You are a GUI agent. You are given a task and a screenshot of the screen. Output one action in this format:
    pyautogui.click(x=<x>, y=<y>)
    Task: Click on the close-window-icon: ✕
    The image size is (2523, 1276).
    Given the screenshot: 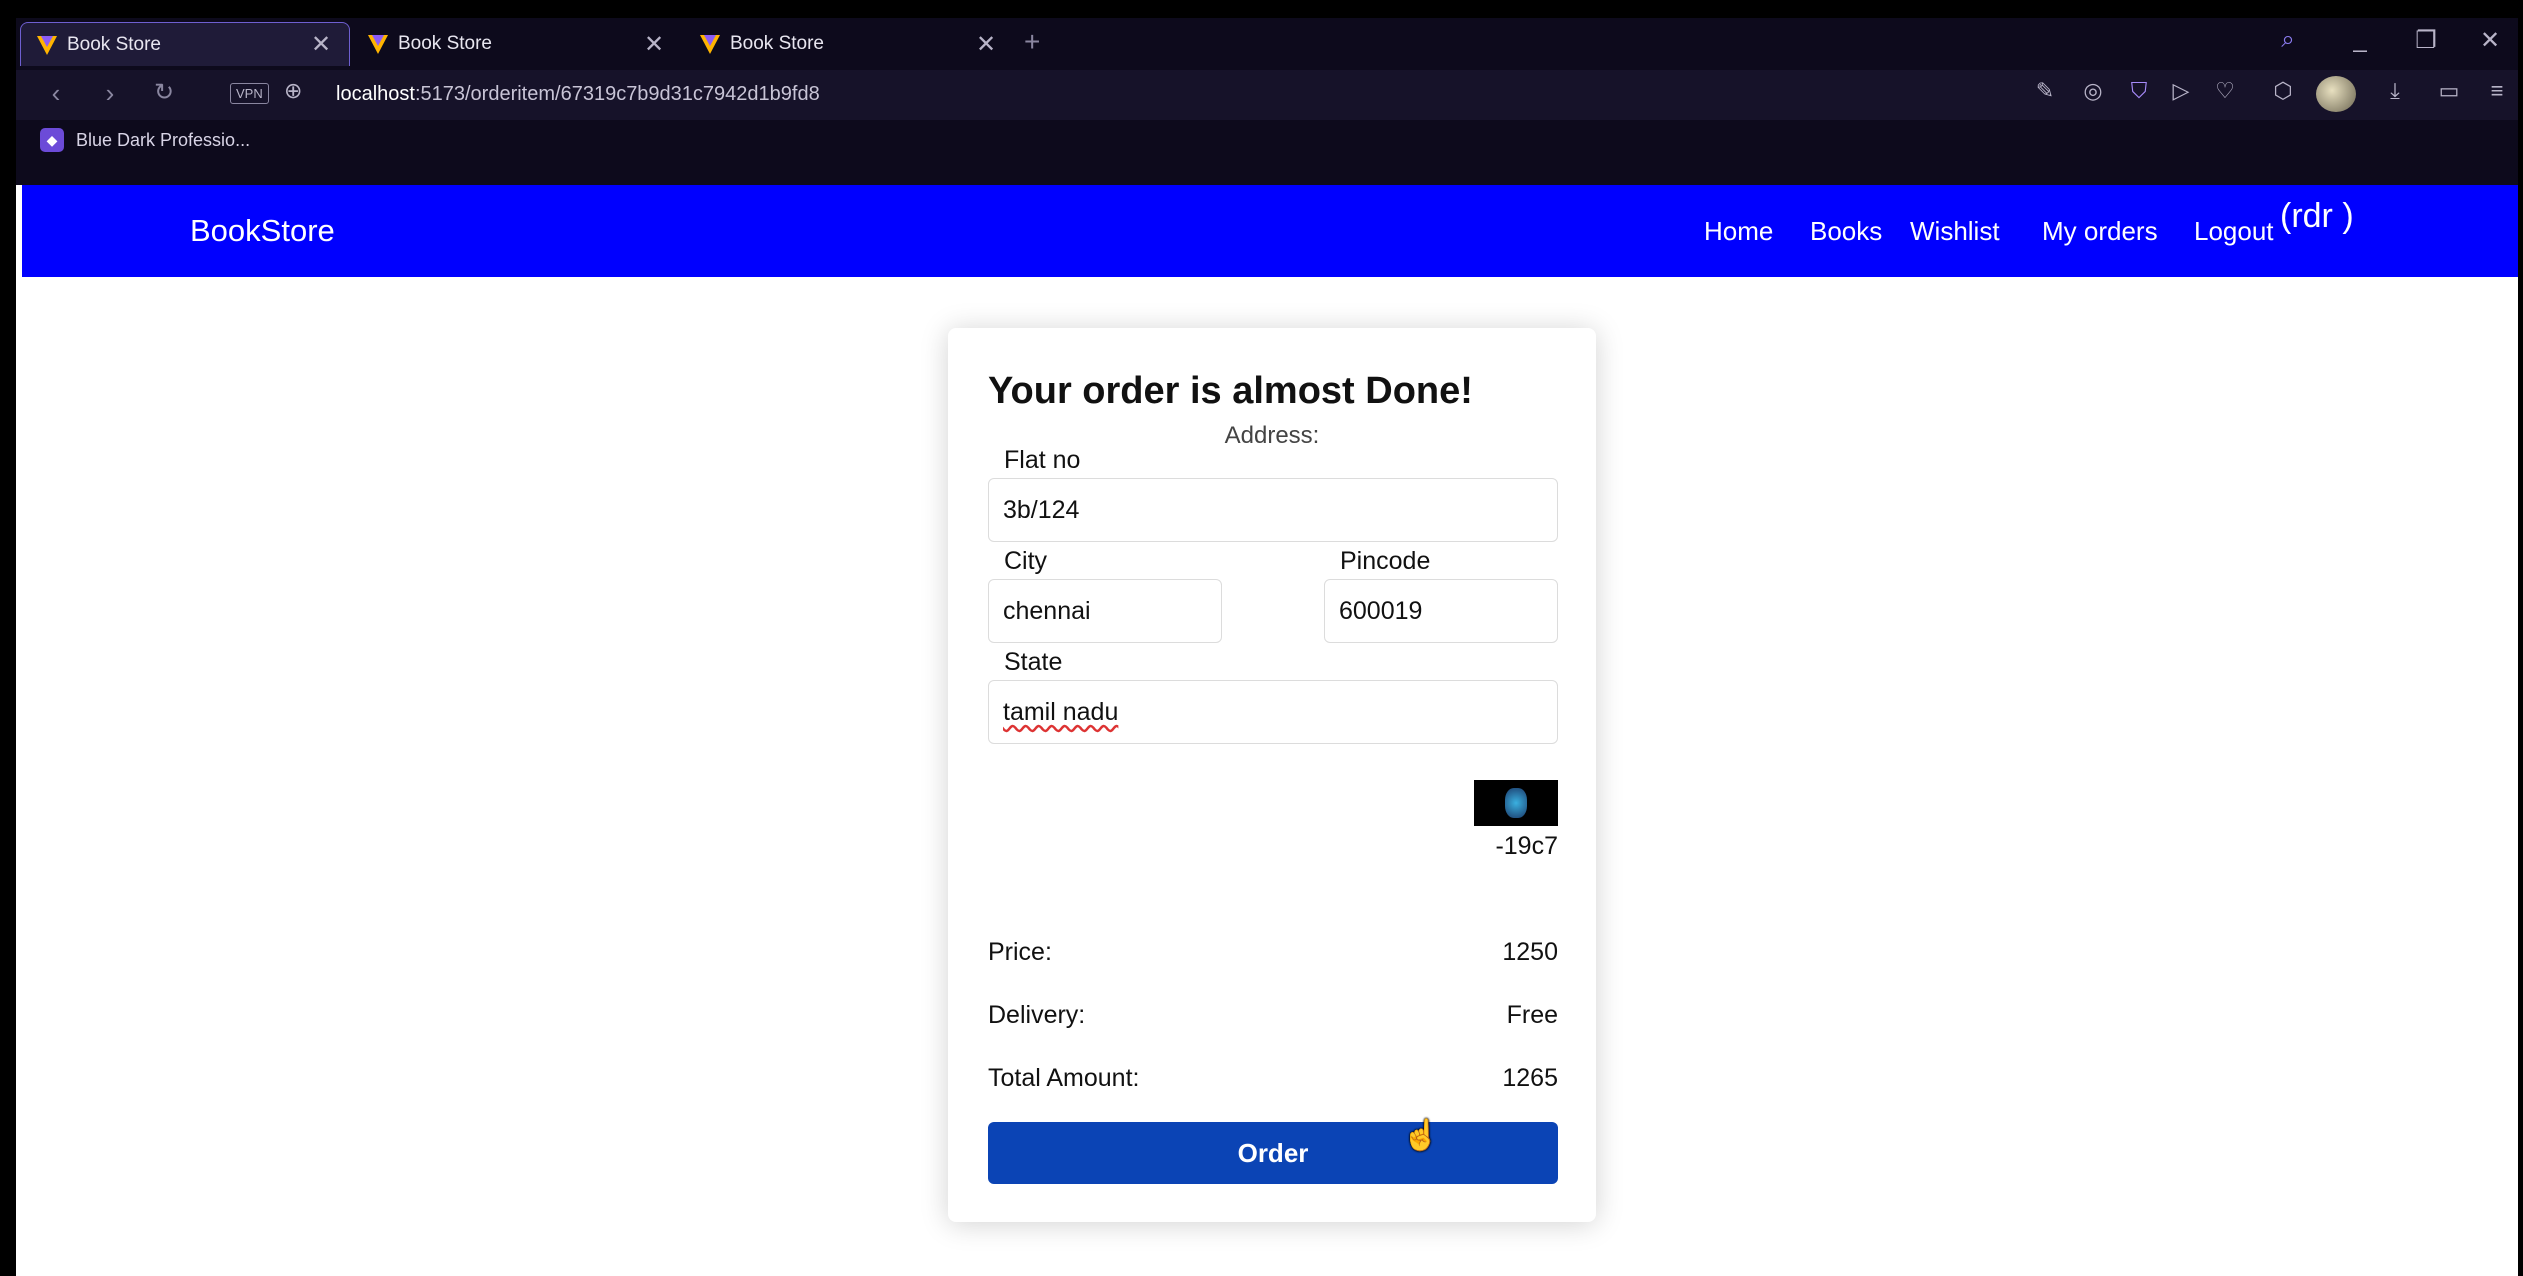 What is the action you would take?
    pyautogui.click(x=2490, y=40)
    